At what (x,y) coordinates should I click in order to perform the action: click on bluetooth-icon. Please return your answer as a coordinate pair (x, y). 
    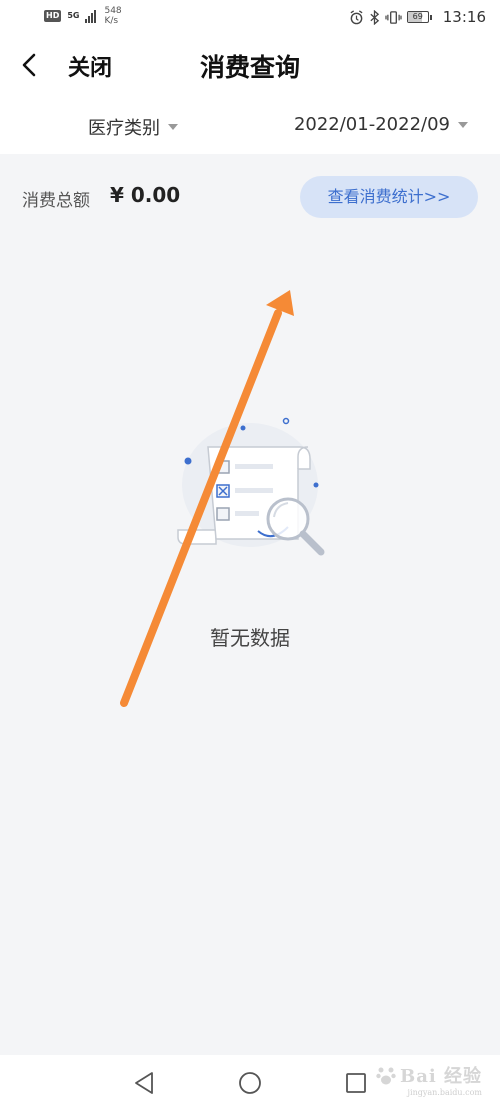
    Looking at the image, I should click on (374, 17).